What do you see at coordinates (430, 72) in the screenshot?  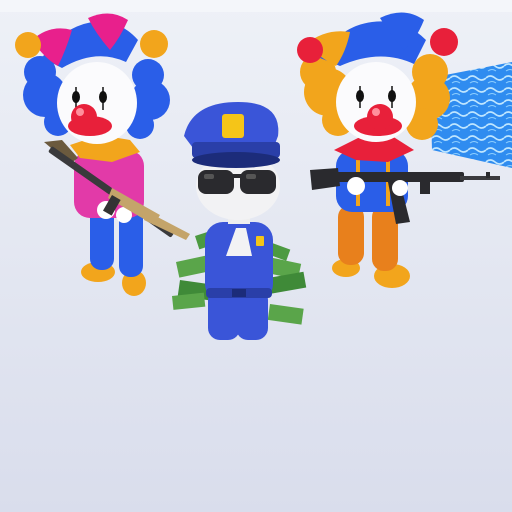 I see `clown-right-hair` at bounding box center [430, 72].